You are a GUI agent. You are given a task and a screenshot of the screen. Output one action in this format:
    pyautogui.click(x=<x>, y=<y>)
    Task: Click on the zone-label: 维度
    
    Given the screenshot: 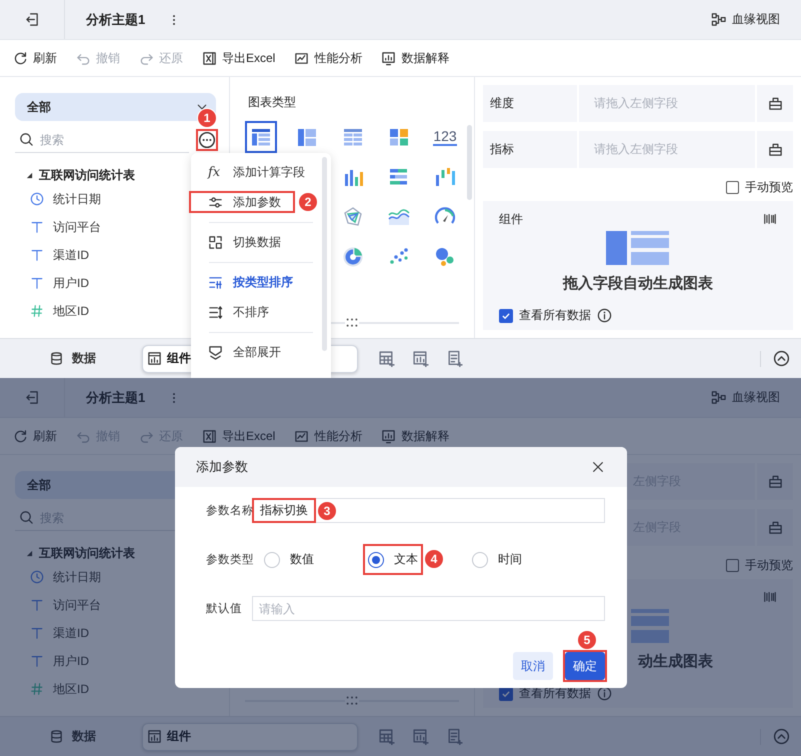 What is the action you would take?
    pyautogui.click(x=502, y=103)
    